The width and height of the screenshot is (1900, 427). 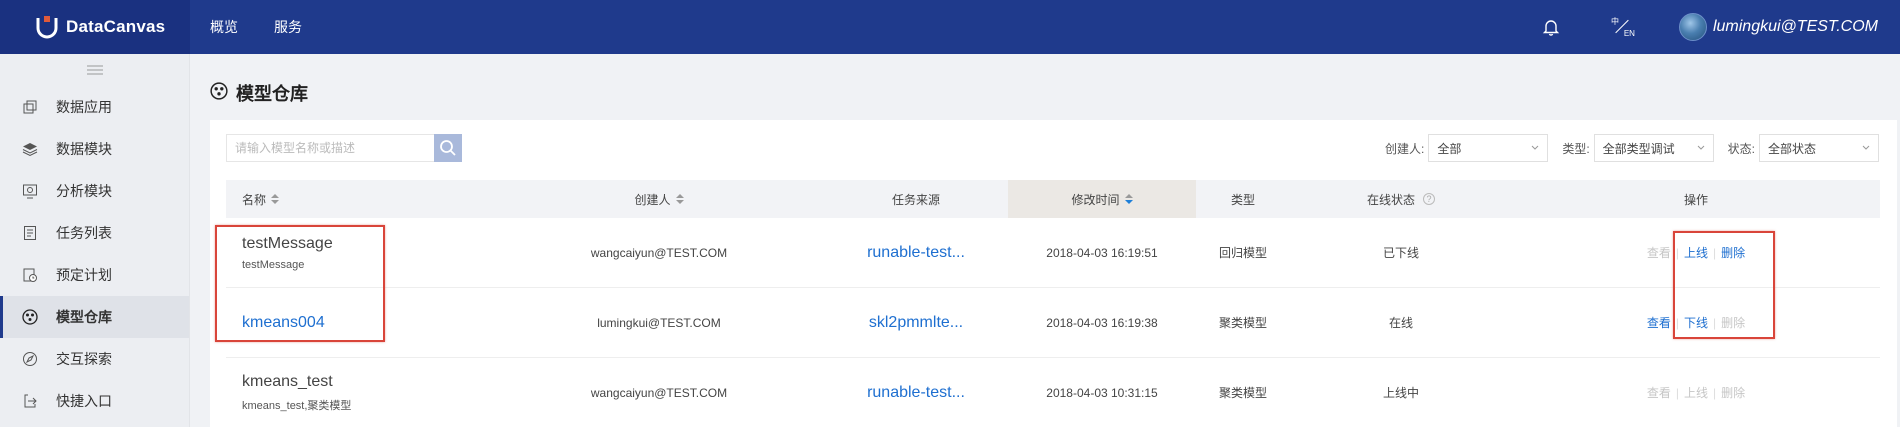 What do you see at coordinates (1400, 323) in the screenshot?
I see `status-cell: 在线` at bounding box center [1400, 323].